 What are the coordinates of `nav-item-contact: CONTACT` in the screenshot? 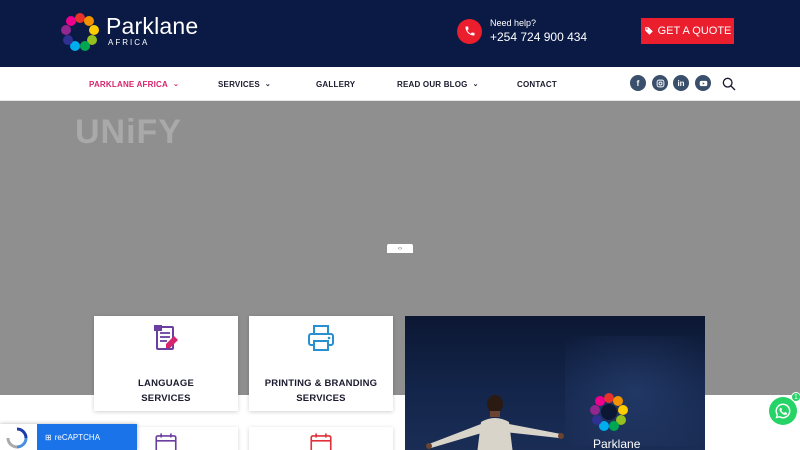 It's located at (537, 84).